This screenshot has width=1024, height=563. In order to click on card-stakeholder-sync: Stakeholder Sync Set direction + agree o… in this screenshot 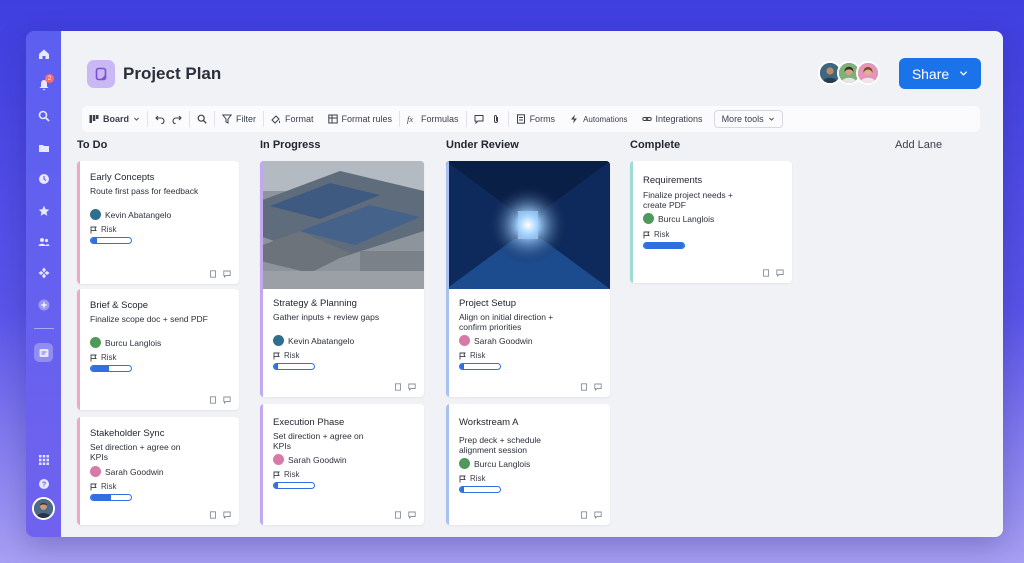, I will do `click(158, 471)`.